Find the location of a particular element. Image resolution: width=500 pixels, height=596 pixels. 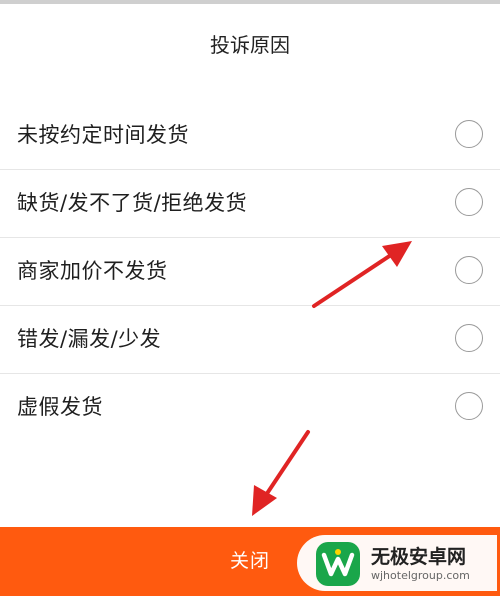

option-row-late-shipping: 未按约定时间发货 is located at coordinates (250, 136).